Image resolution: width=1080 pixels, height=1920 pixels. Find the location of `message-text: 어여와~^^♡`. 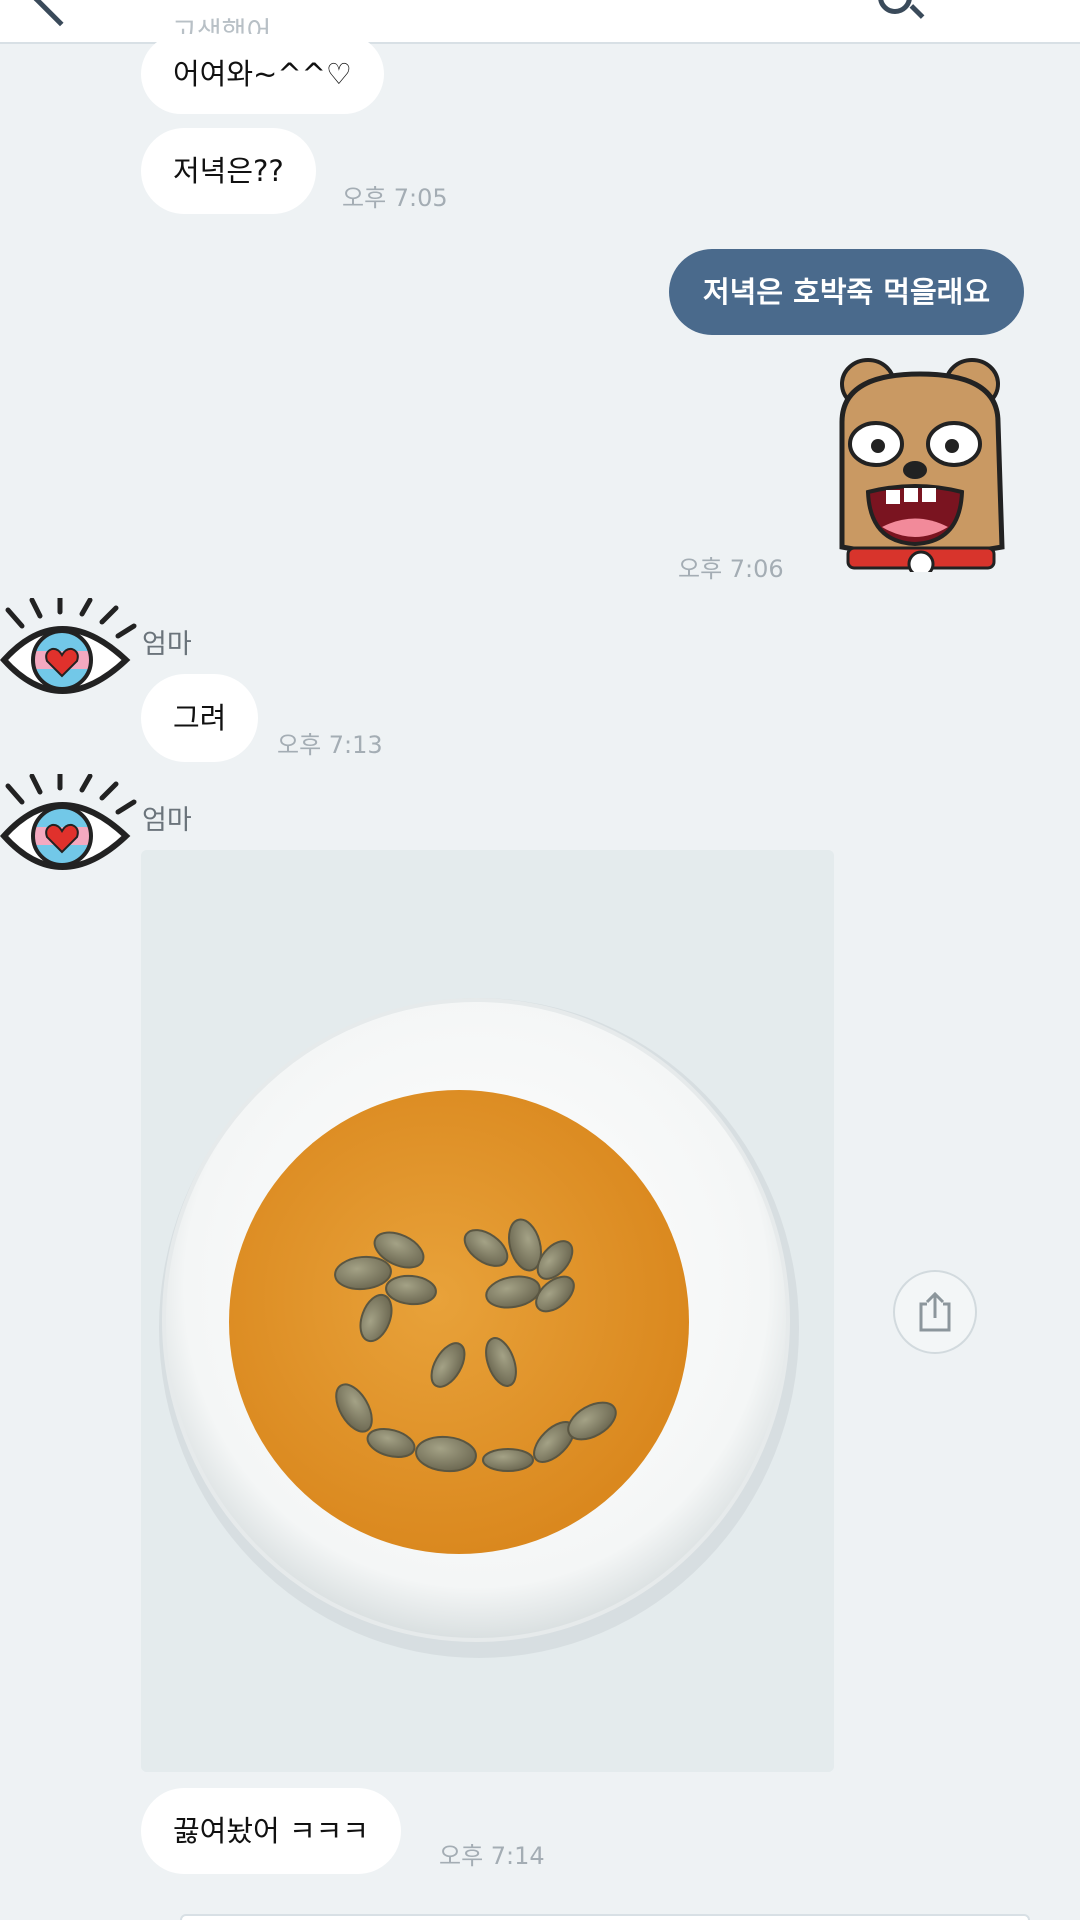

message-text: 어여와~^^♡ is located at coordinates (262, 73).